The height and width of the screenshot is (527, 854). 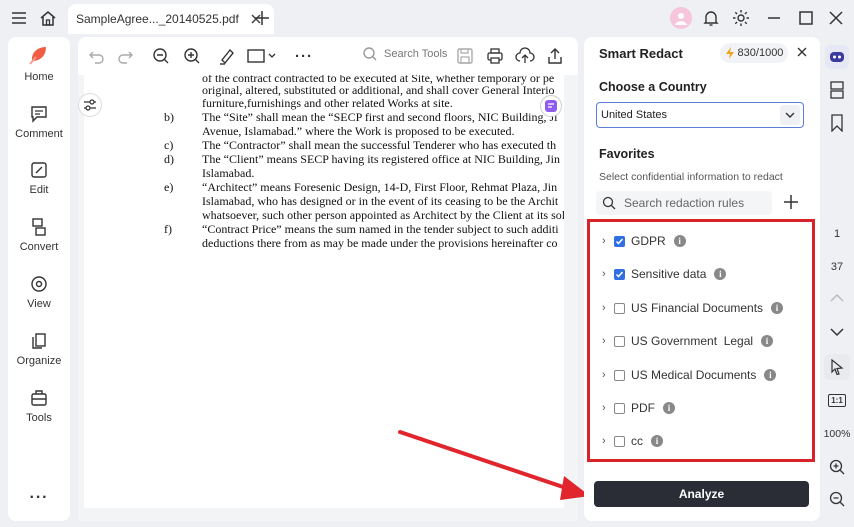 I want to click on print-icon, so click(x=495, y=56).